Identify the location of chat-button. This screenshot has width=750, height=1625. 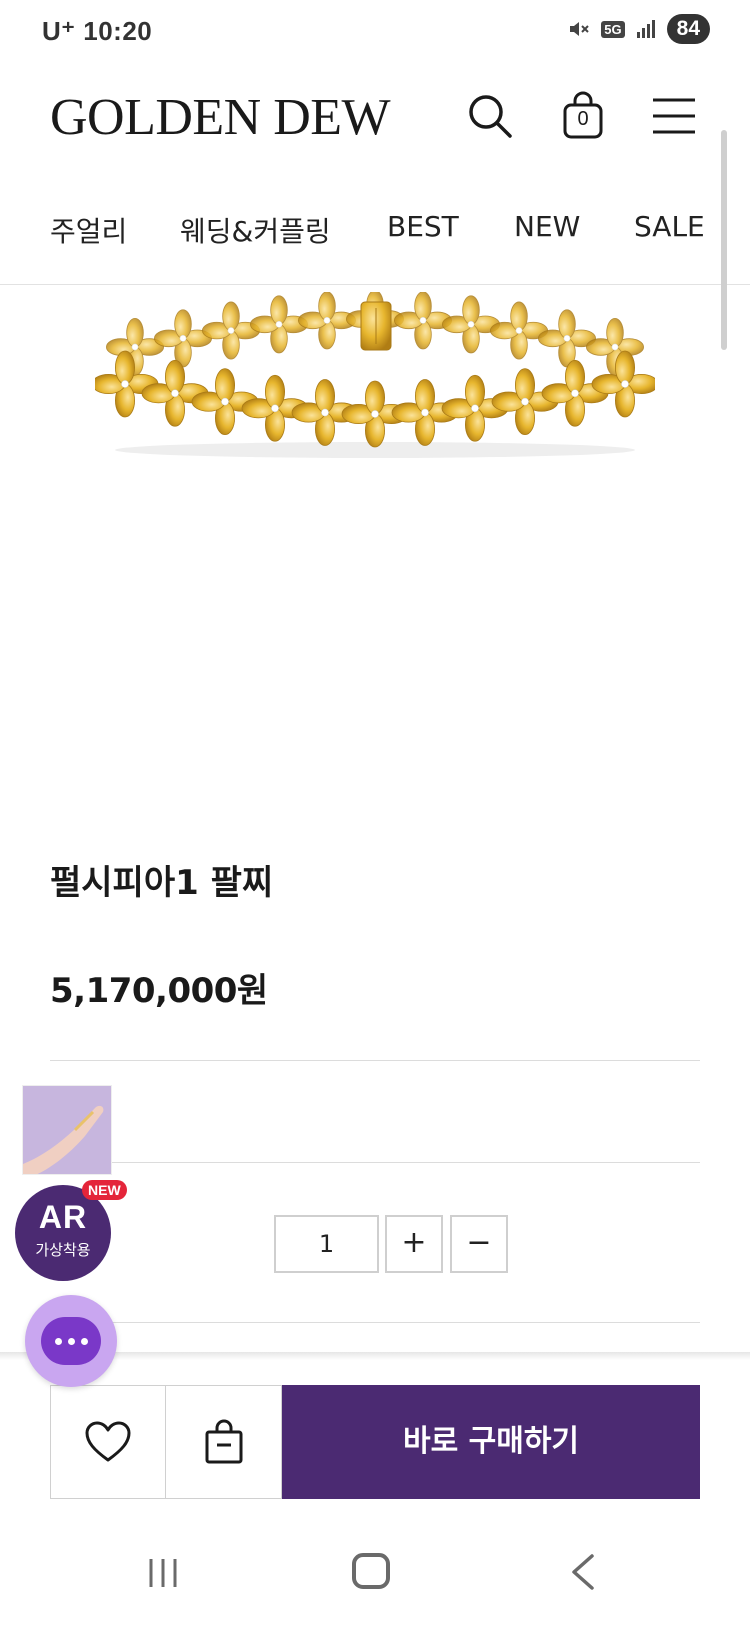
(71, 1341).